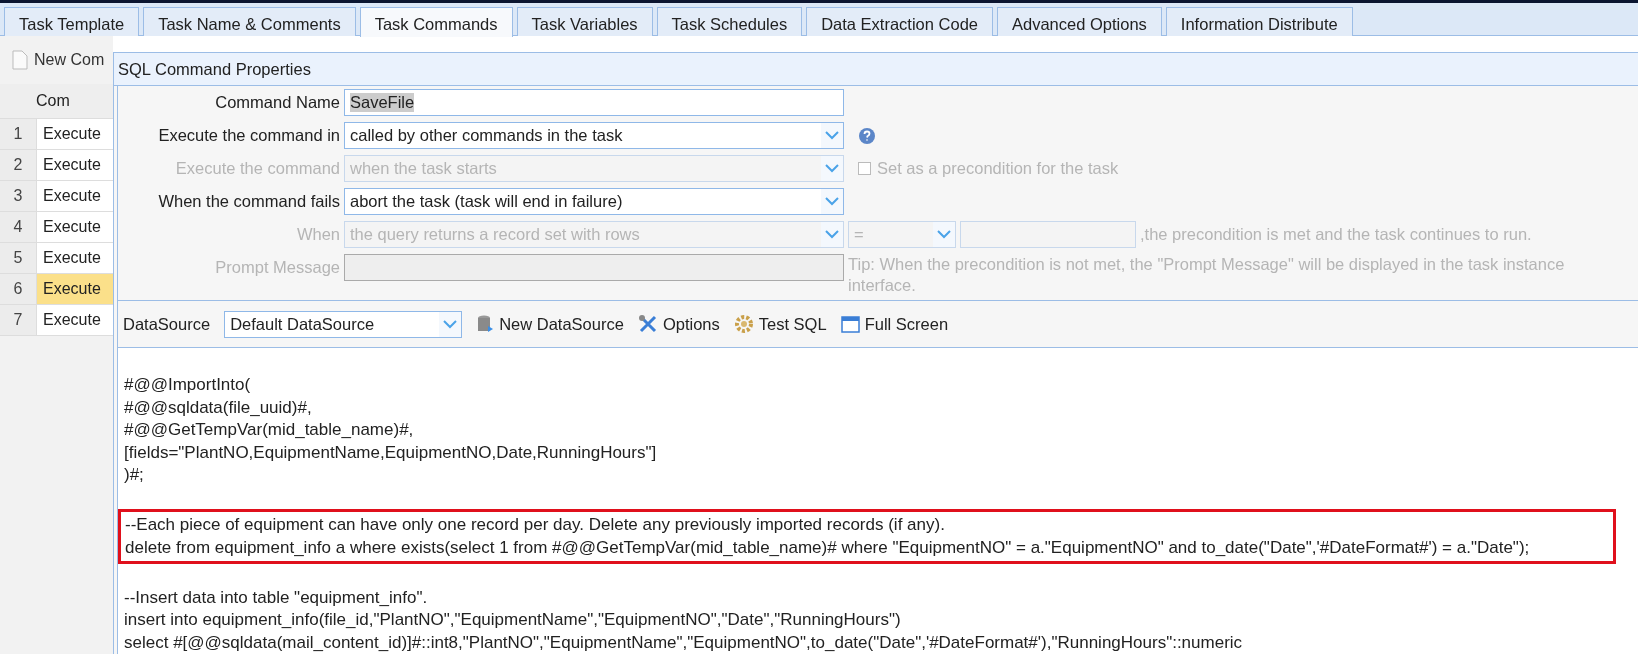 The image size is (1638, 654). Describe the element at coordinates (276, 597) in the screenshot. I see `code-line: --Insert data into table "equipment_info".` at that location.